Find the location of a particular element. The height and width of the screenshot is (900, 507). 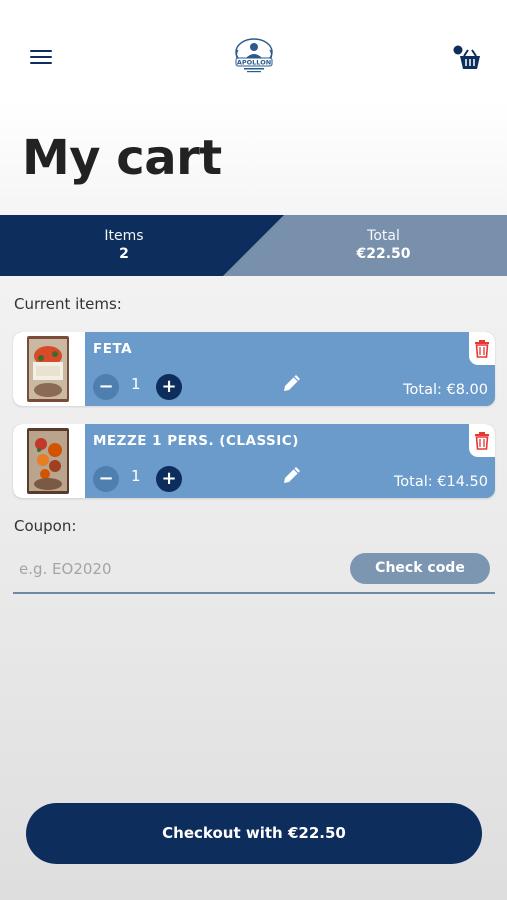

svg-text: APOLLON is located at coordinates (254, 63).